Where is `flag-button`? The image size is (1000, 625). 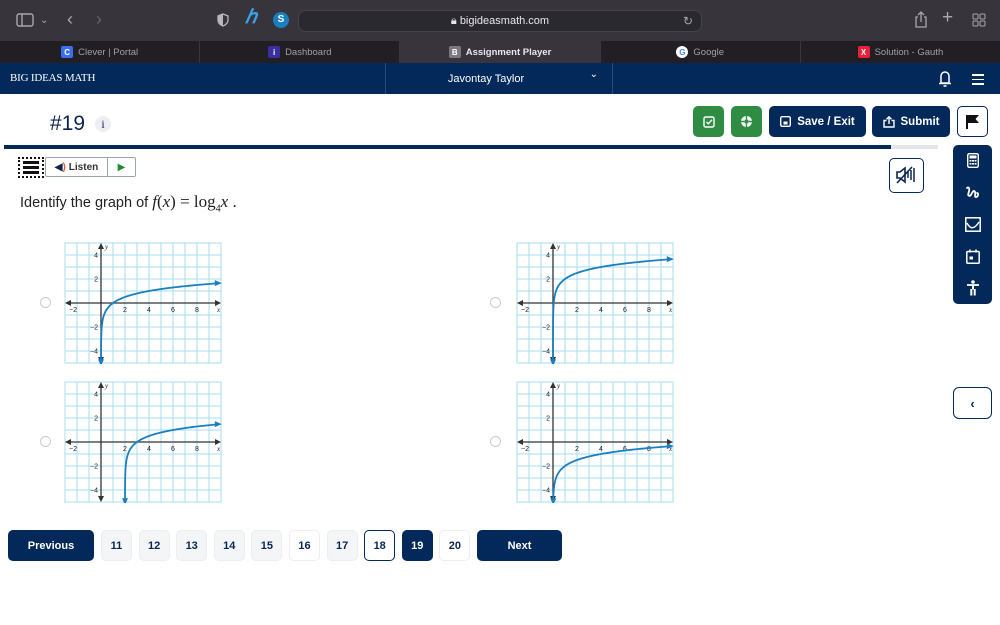 flag-button is located at coordinates (972, 121).